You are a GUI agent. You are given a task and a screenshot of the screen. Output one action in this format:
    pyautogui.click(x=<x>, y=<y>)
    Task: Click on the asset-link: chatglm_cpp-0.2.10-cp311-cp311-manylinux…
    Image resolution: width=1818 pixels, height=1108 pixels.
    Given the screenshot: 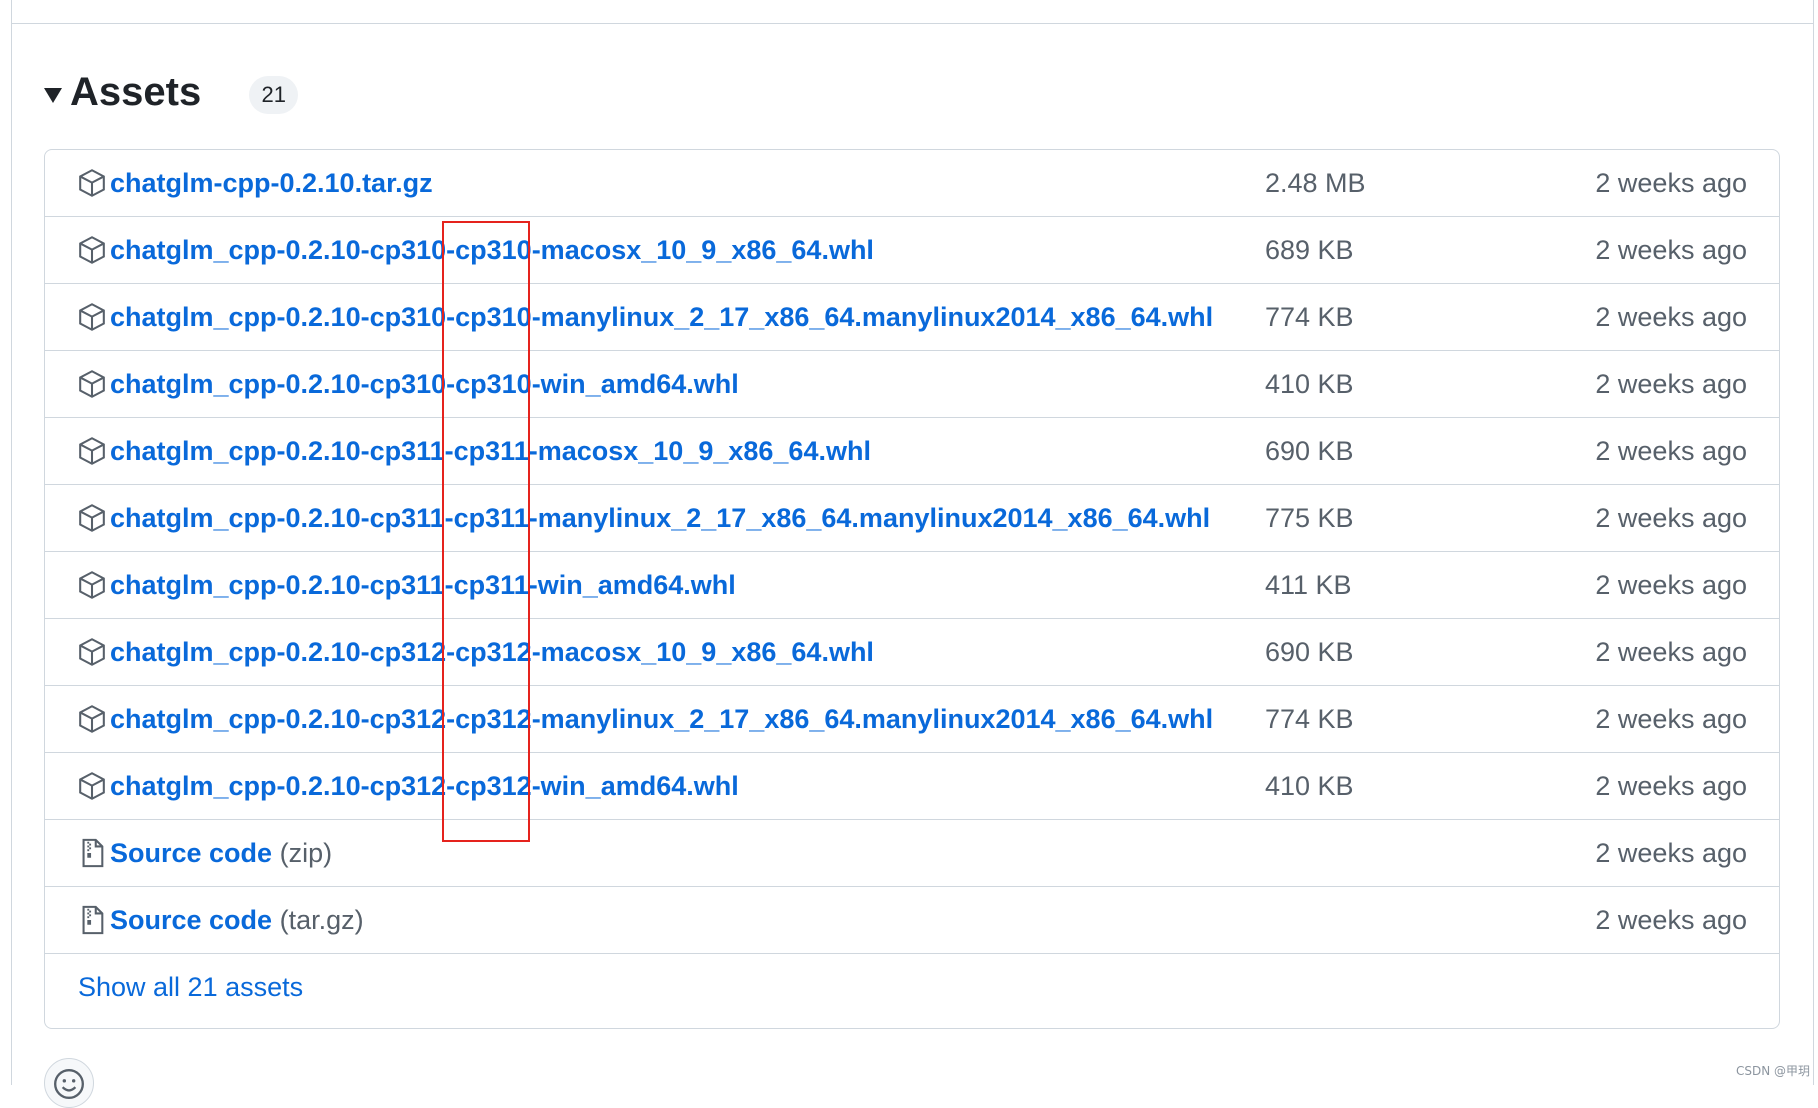 What is the action you would take?
    pyautogui.click(x=660, y=518)
    